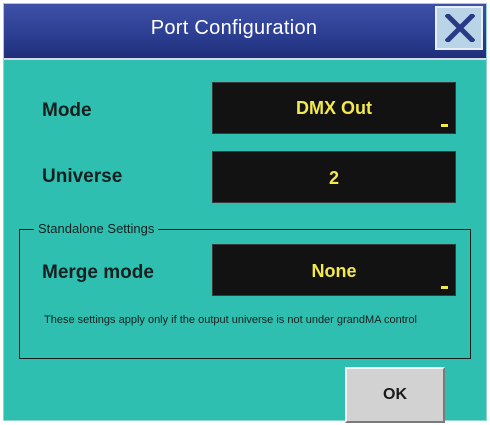  I want to click on merge-mode-select: None, so click(334, 270).